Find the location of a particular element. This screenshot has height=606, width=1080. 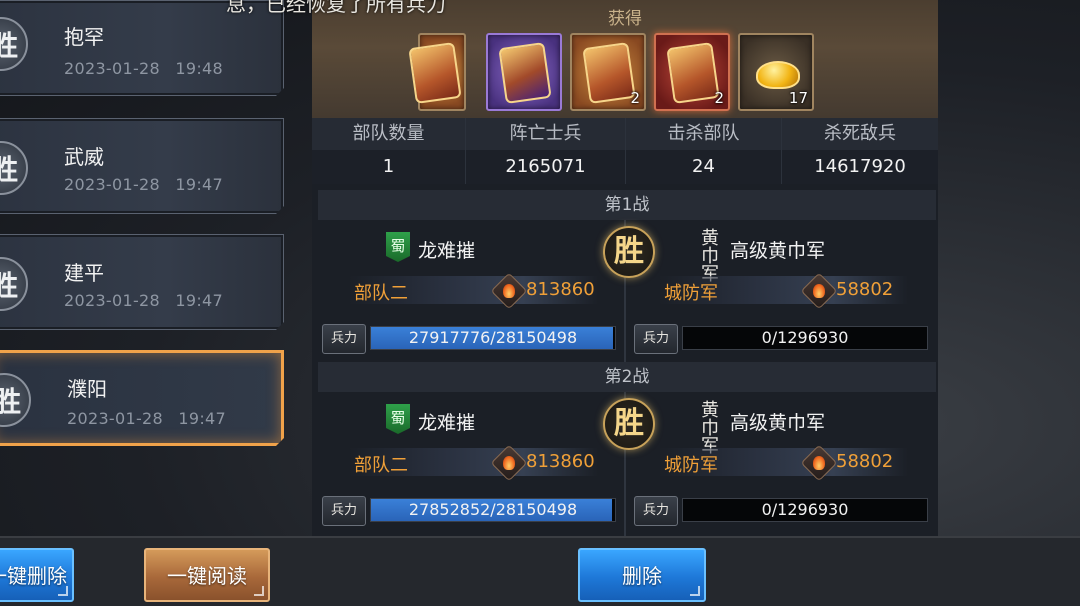

bottom-toolbar: 一键删除 一键阅读 删除 is located at coordinates (540, 571).